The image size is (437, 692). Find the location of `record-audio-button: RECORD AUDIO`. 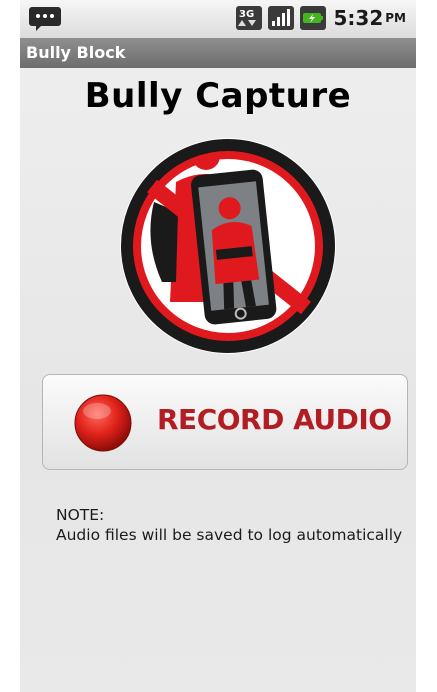

record-audio-button: RECORD AUDIO is located at coordinates (225, 422).